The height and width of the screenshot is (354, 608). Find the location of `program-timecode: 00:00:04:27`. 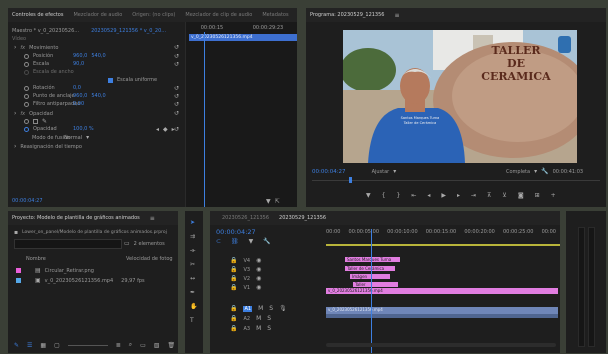

program-timecode: 00:00:04:27 is located at coordinates (329, 172).